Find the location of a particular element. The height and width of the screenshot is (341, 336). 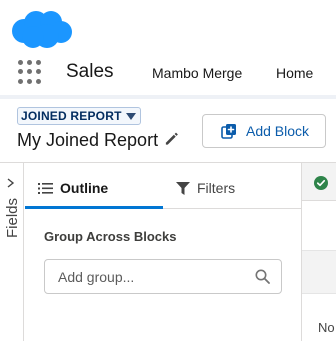

check-icon is located at coordinates (321, 183).